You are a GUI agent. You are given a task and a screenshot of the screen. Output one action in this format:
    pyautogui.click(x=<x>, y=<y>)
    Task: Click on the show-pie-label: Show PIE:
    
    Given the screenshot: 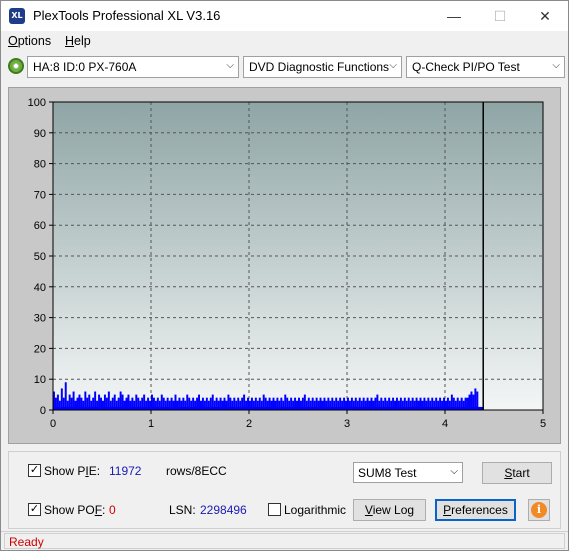 What is the action you would take?
    pyautogui.click(x=72, y=471)
    